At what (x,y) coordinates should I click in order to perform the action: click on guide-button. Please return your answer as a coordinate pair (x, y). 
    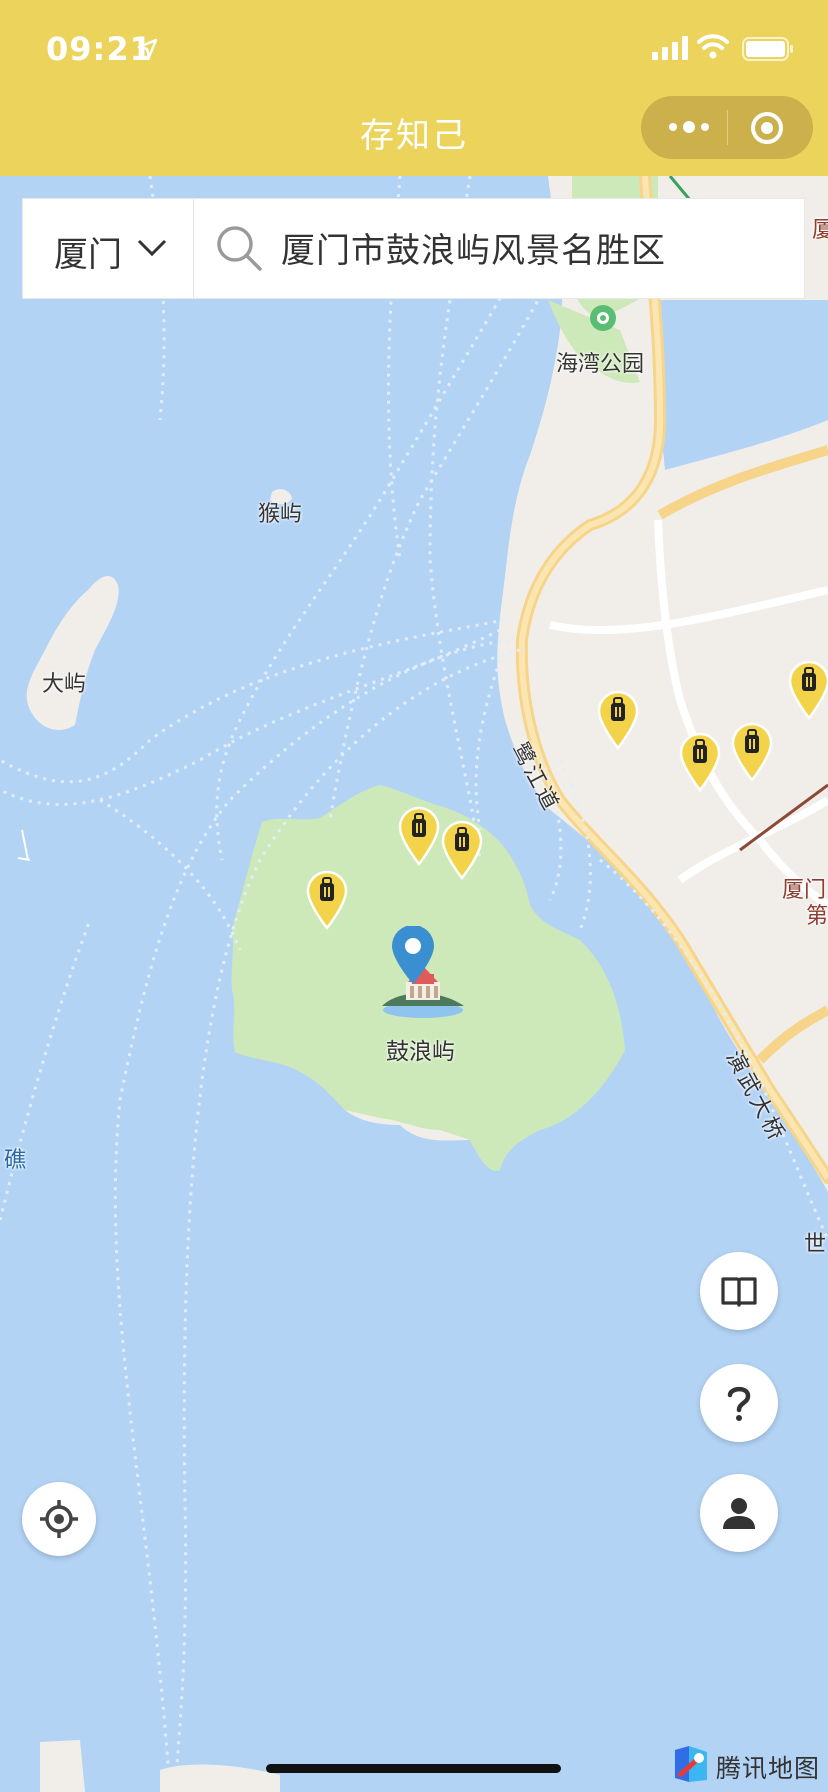
    Looking at the image, I should click on (739, 1291).